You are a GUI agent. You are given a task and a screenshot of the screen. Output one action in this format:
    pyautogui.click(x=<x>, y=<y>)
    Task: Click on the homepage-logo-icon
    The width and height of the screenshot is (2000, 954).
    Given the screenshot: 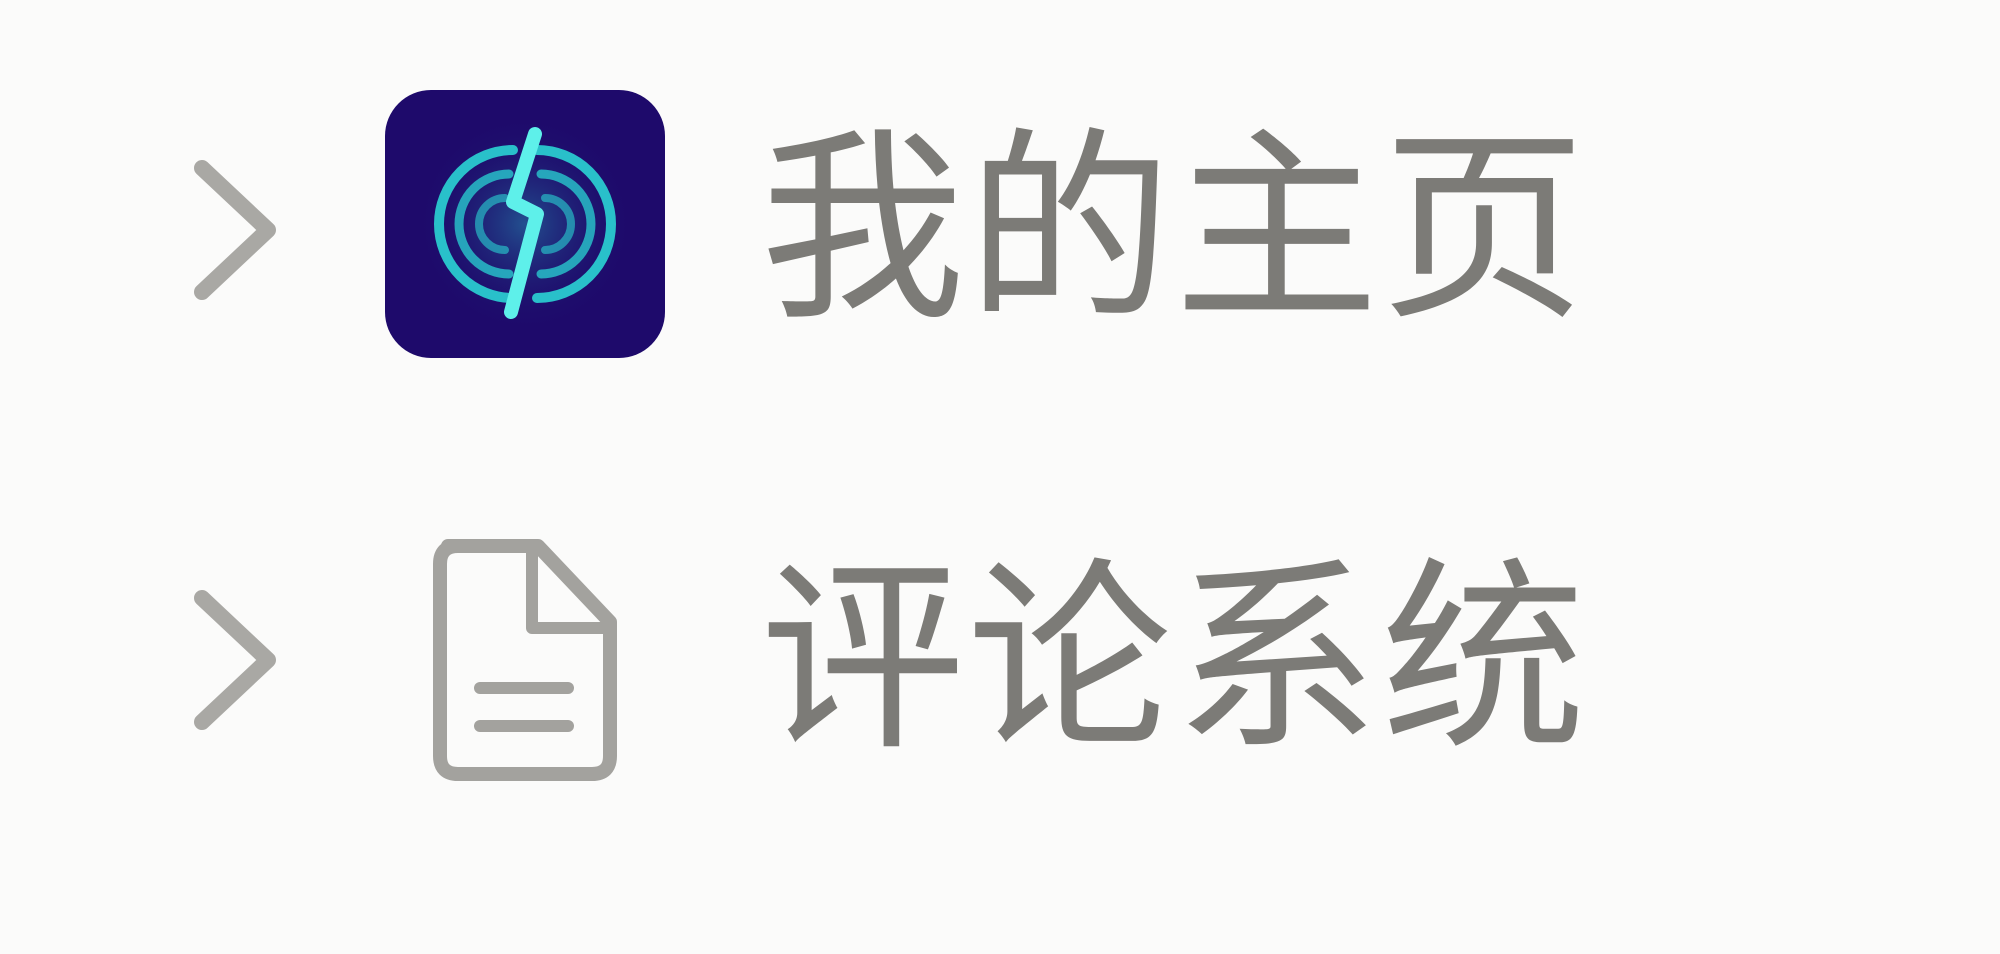 What is the action you would take?
    pyautogui.click(x=525, y=224)
    